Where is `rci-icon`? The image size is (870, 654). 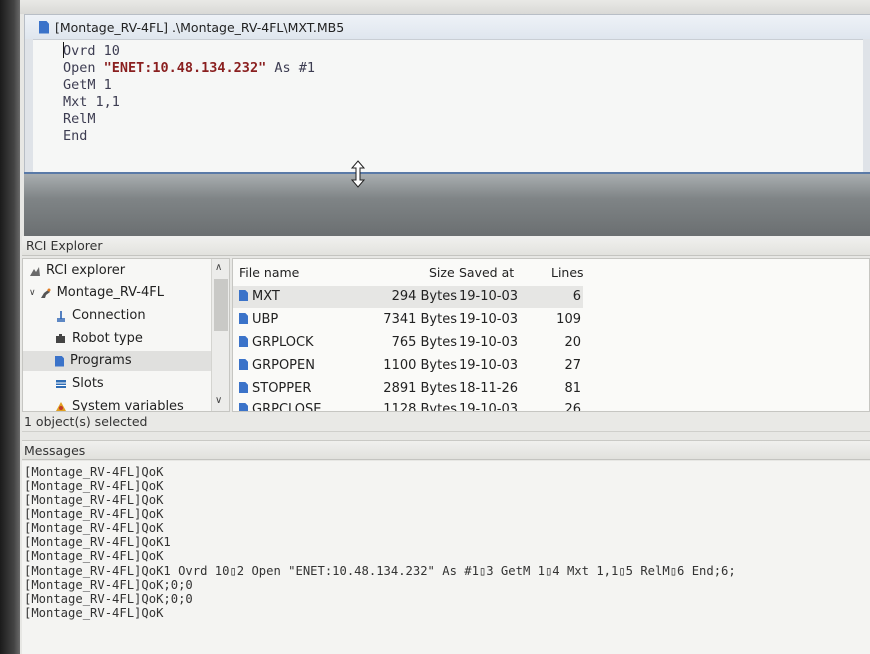 rci-icon is located at coordinates (35, 271).